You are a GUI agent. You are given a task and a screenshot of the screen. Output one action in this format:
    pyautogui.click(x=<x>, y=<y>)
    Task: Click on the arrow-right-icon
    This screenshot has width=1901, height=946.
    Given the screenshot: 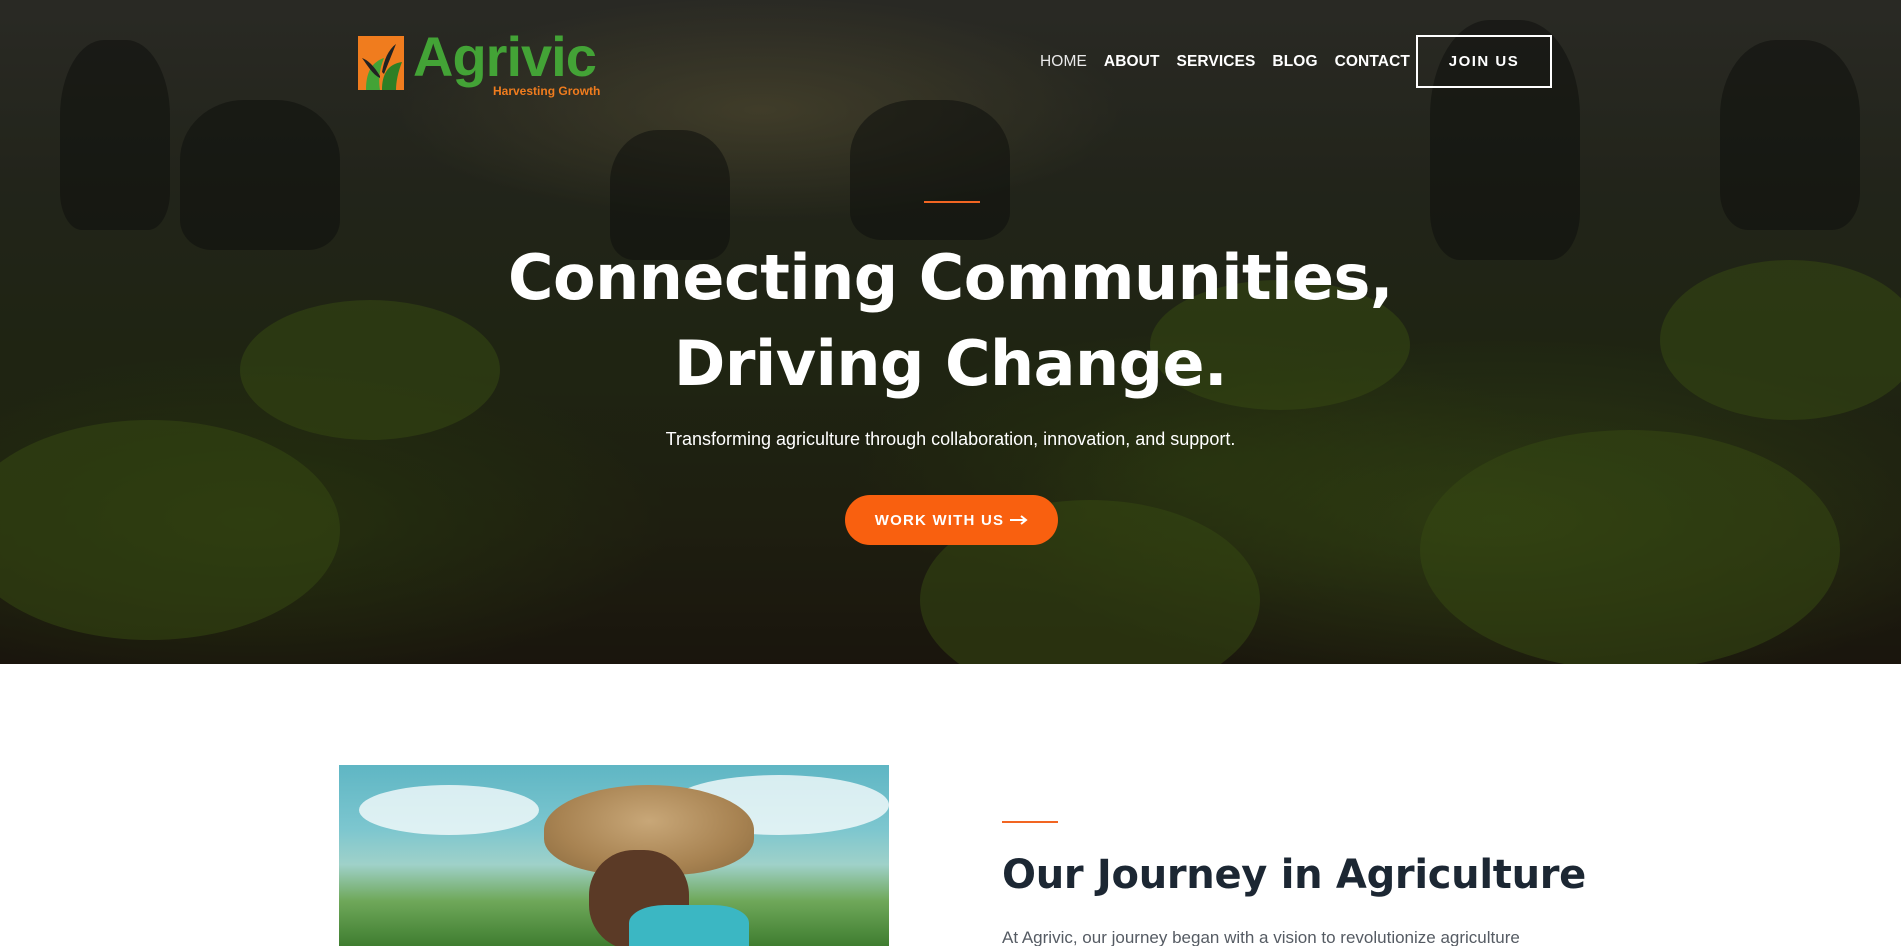 What is the action you would take?
    pyautogui.click(x=1019, y=520)
    